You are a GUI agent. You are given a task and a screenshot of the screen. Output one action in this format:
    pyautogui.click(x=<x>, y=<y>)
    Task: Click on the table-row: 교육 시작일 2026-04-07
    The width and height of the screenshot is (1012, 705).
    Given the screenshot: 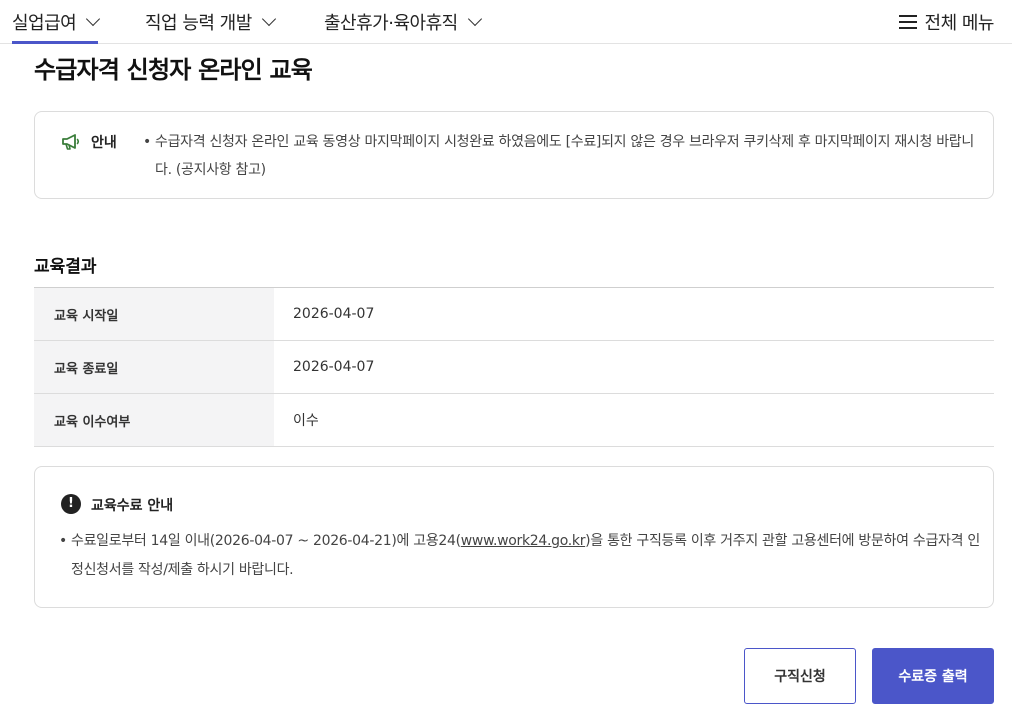 What is the action you would take?
    pyautogui.click(x=514, y=314)
    